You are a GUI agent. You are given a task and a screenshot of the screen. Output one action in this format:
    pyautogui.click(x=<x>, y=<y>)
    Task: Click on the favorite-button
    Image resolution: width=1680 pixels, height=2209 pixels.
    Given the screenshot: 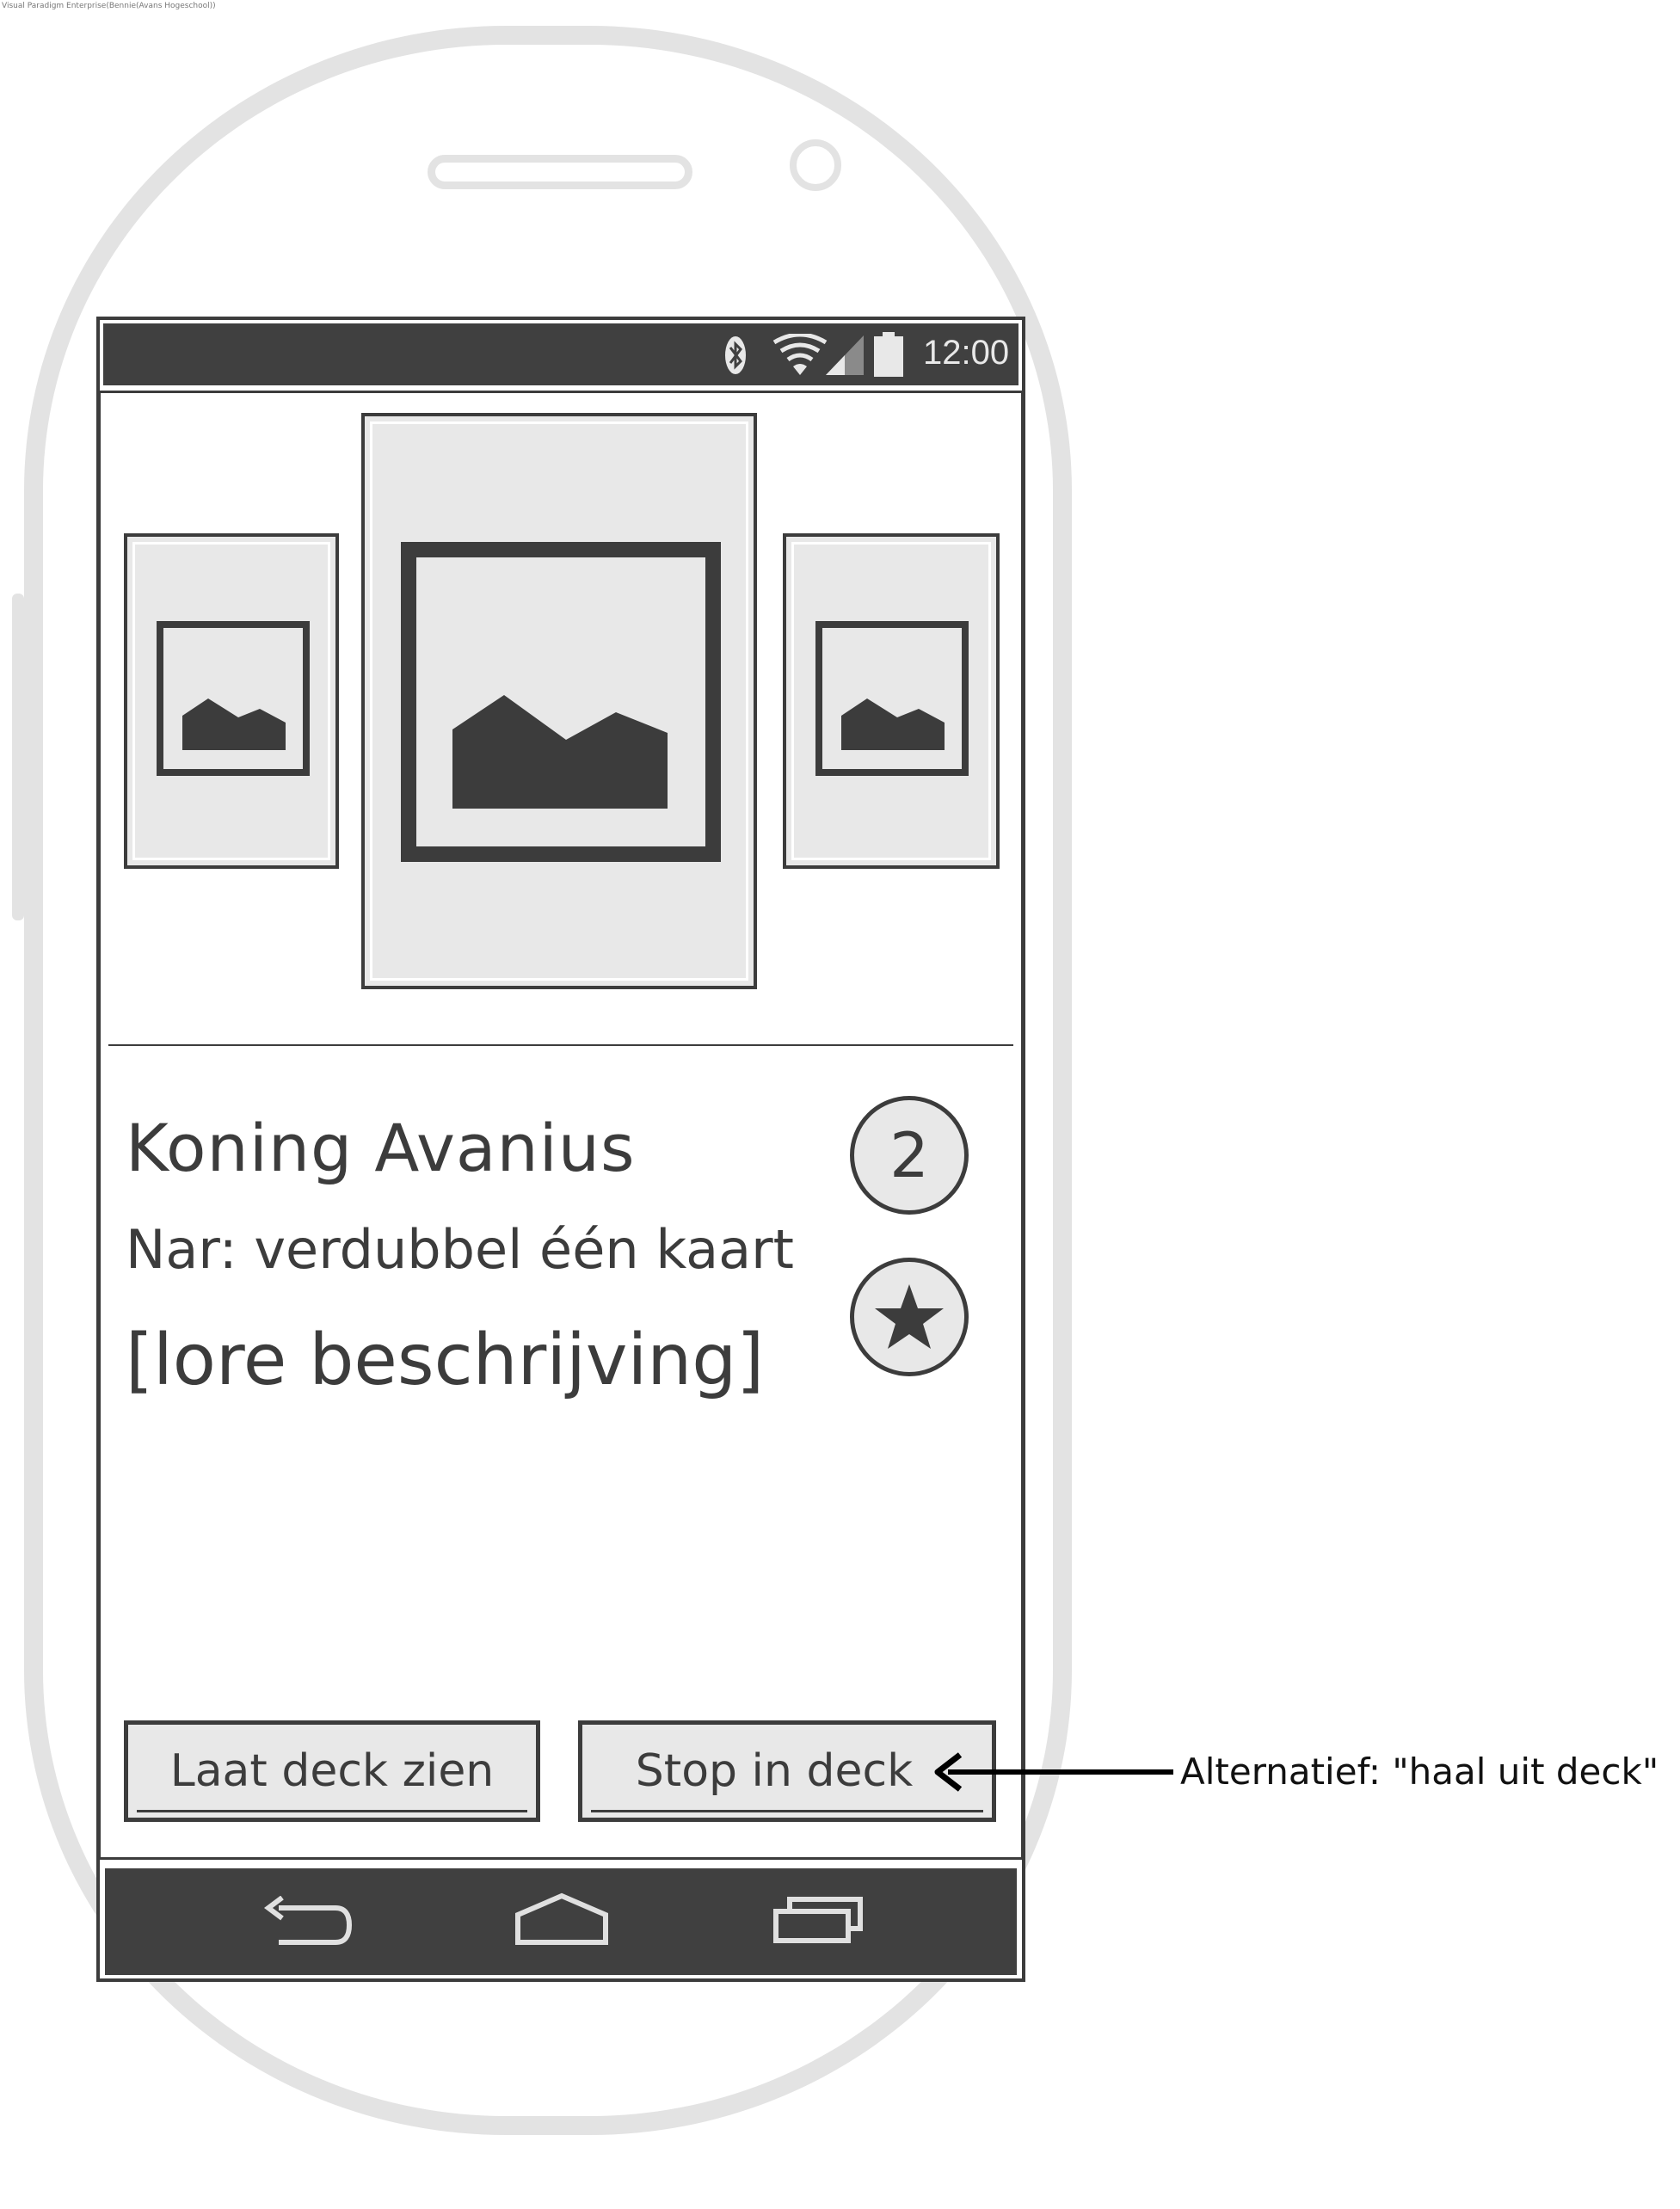 What is the action you would take?
    pyautogui.click(x=909, y=1317)
    